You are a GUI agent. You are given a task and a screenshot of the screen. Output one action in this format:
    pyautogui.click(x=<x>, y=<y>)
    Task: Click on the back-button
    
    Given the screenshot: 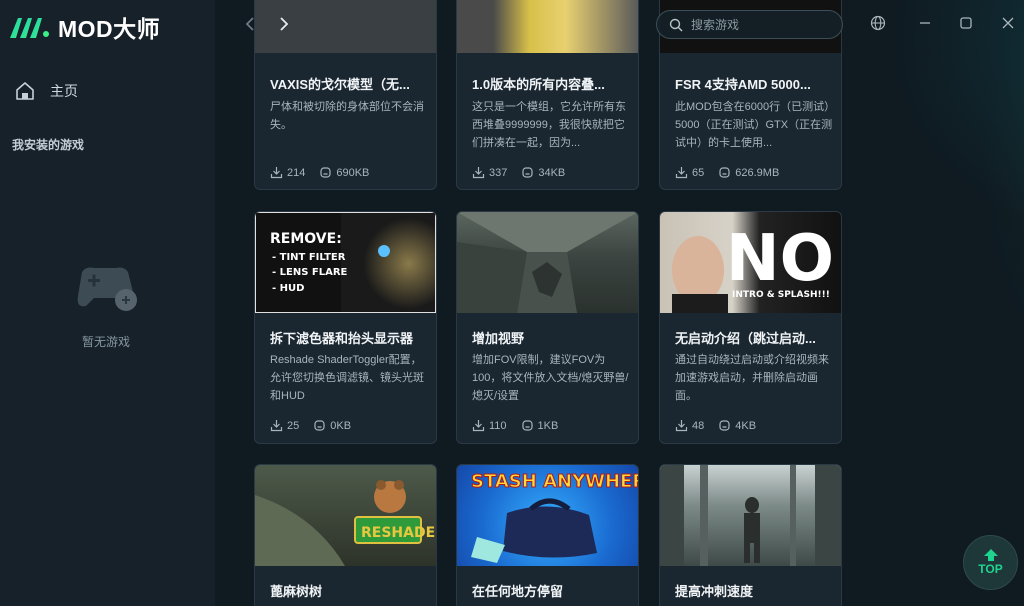 What is the action you would take?
    pyautogui.click(x=250, y=24)
    